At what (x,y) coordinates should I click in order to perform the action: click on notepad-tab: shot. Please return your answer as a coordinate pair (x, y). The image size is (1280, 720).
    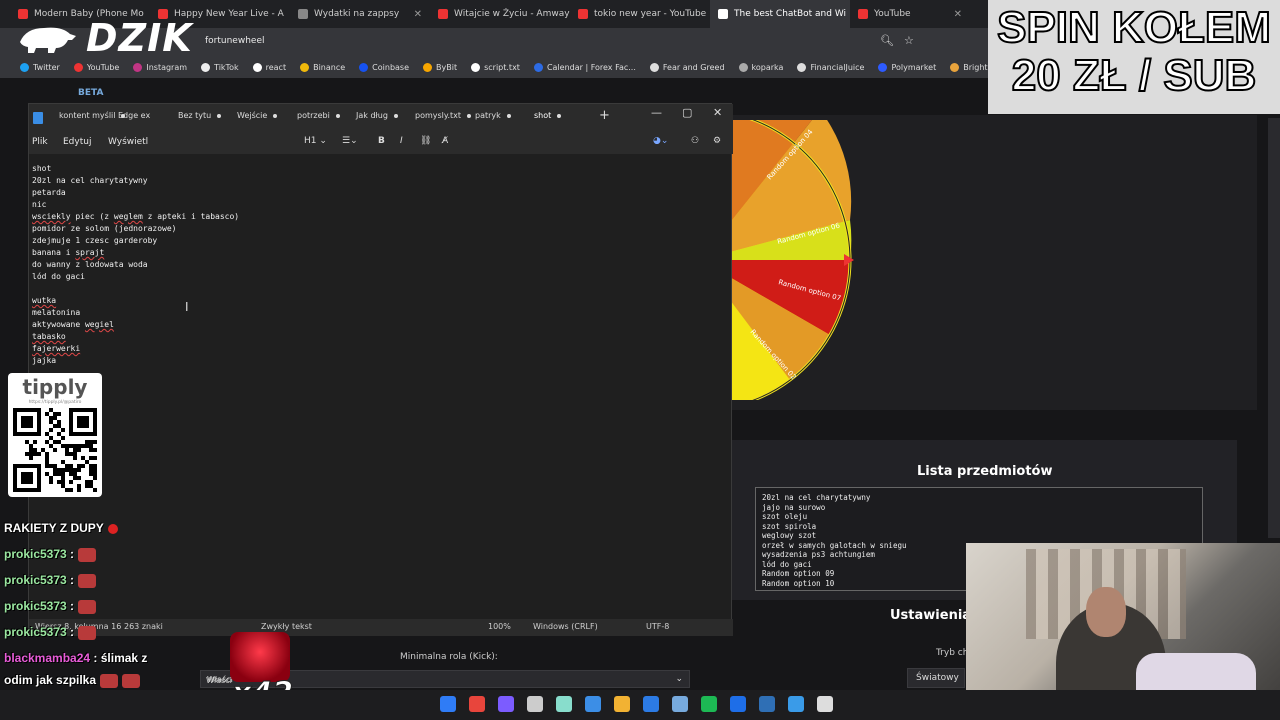
    Looking at the image, I should click on (548, 115).